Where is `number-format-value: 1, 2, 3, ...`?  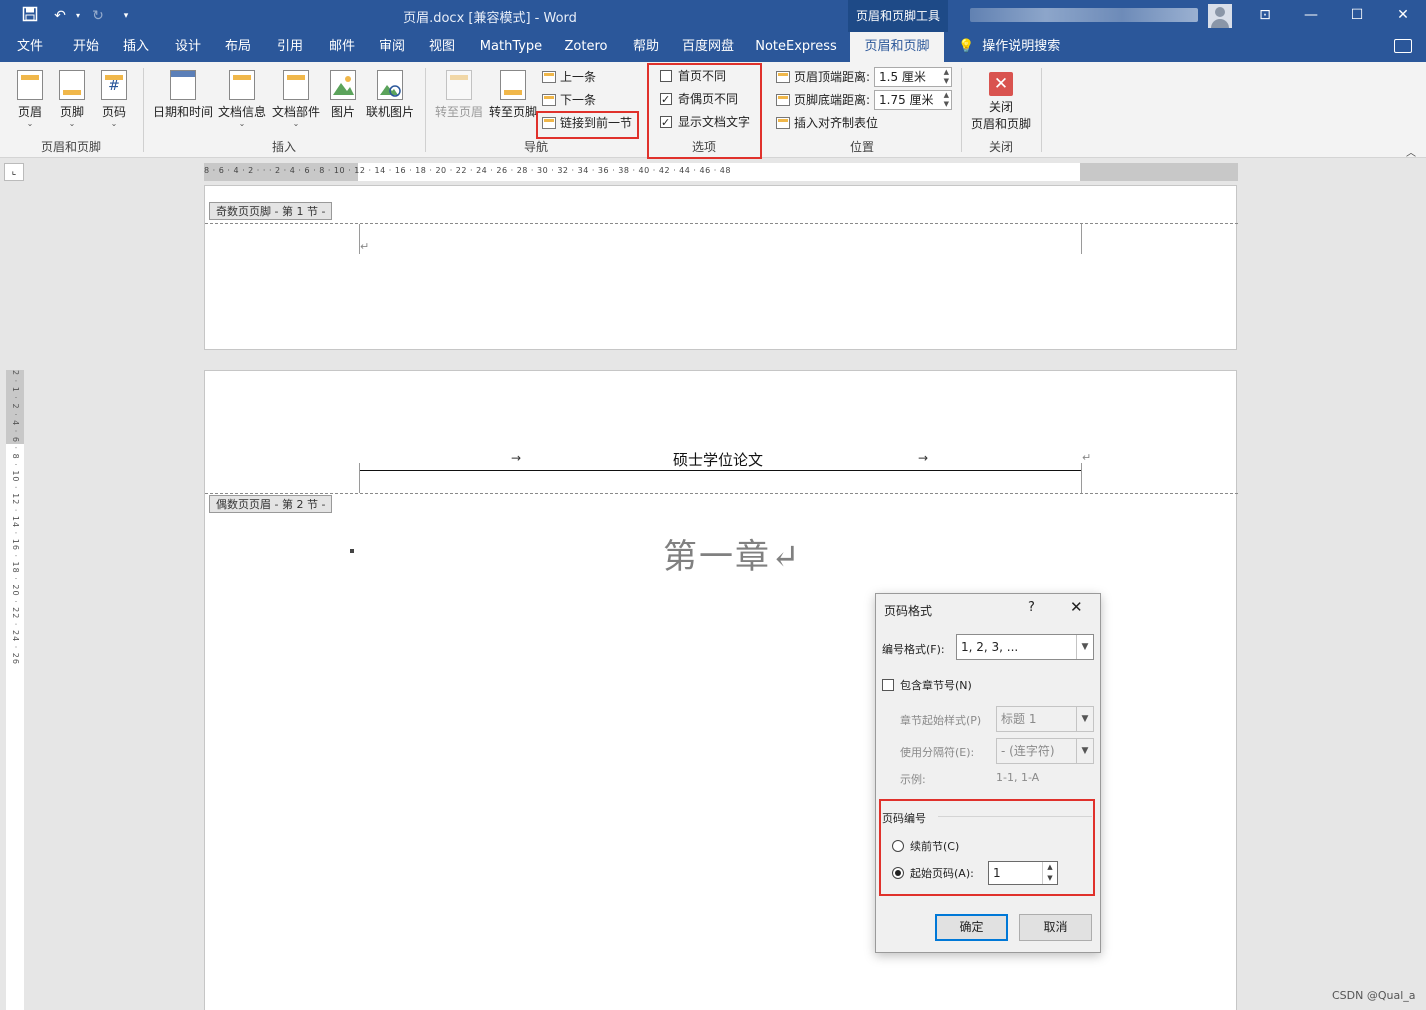
number-format-value: 1, 2, 3, ... is located at coordinates (990, 647).